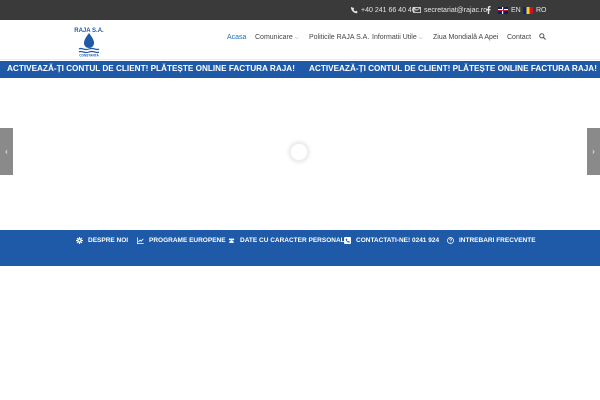 The height and width of the screenshot is (400, 600). I want to click on phone-icon, so click(354, 9).